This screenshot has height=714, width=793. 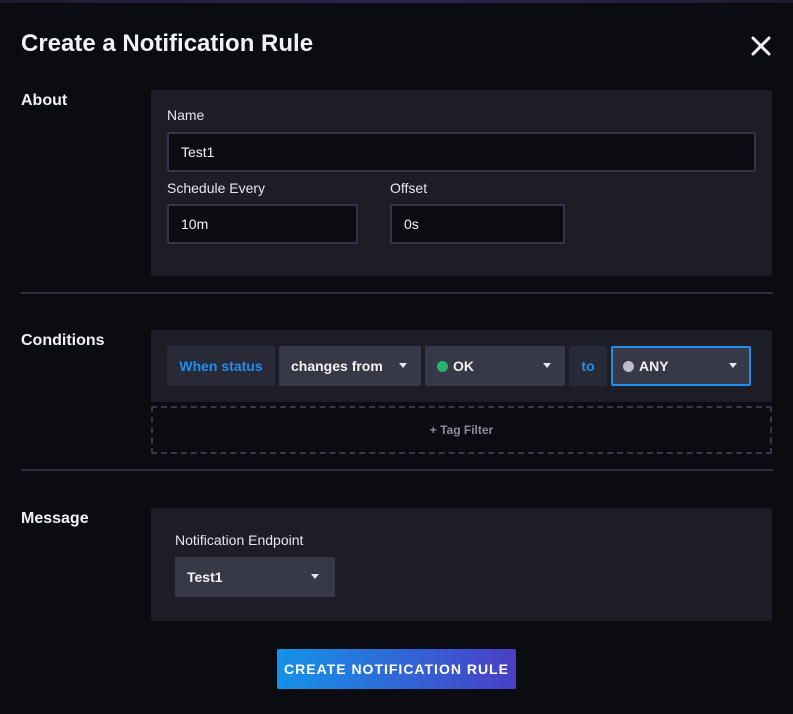 What do you see at coordinates (628, 366) in the screenshot?
I see `status-any-dot-icon` at bounding box center [628, 366].